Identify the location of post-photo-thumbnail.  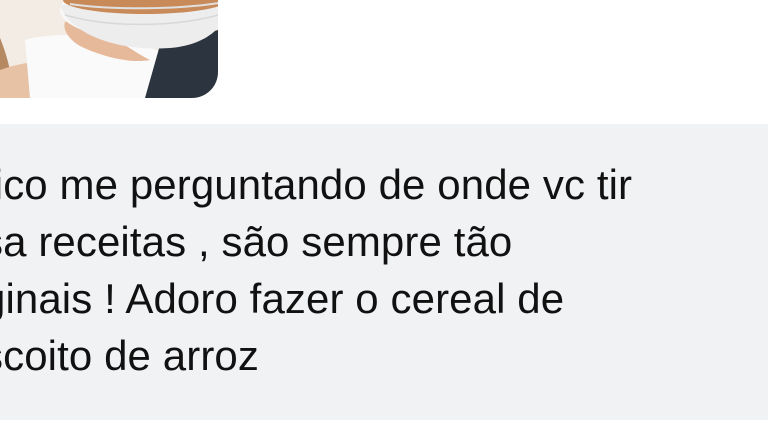
(109, 49).